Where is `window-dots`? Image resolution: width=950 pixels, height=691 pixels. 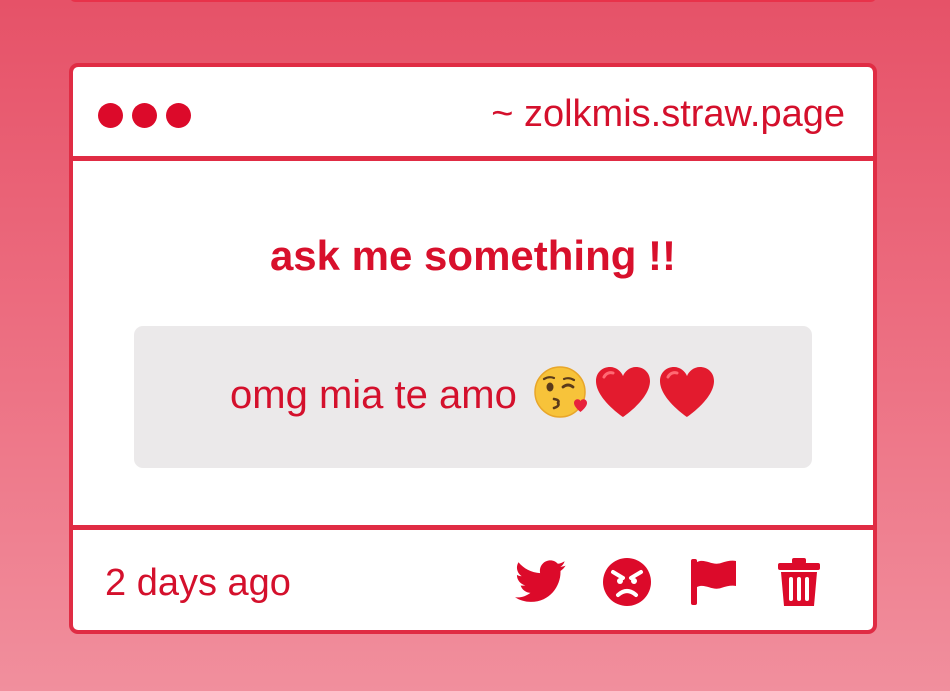
window-dots is located at coordinates (144, 115).